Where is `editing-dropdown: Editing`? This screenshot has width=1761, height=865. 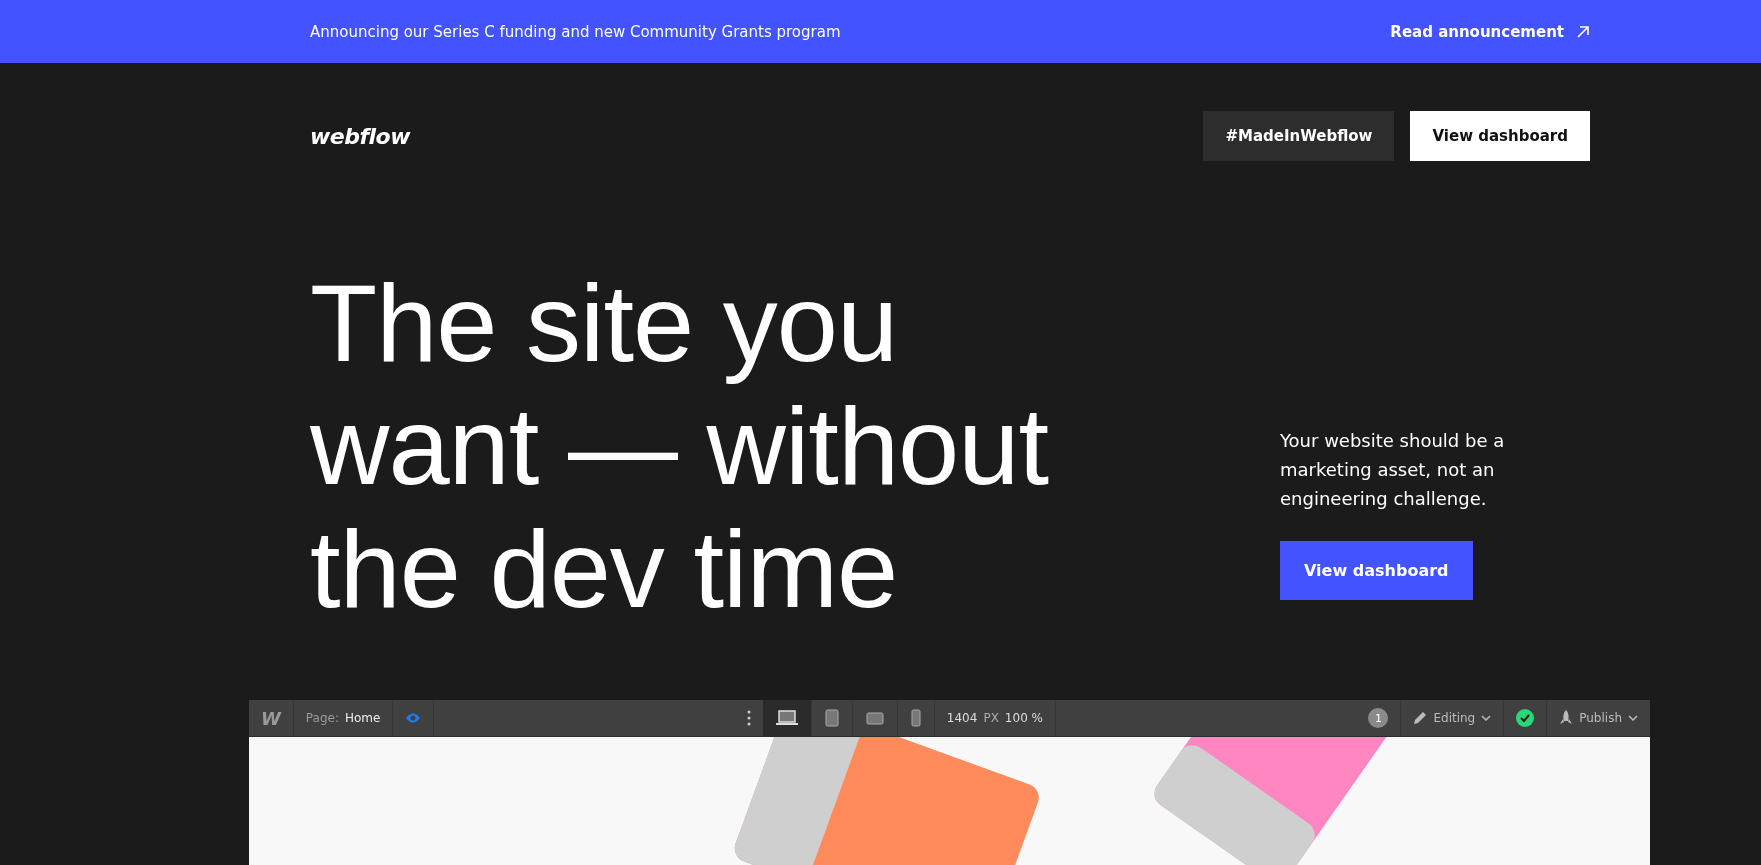
editing-dropdown: Editing is located at coordinates (1454, 718).